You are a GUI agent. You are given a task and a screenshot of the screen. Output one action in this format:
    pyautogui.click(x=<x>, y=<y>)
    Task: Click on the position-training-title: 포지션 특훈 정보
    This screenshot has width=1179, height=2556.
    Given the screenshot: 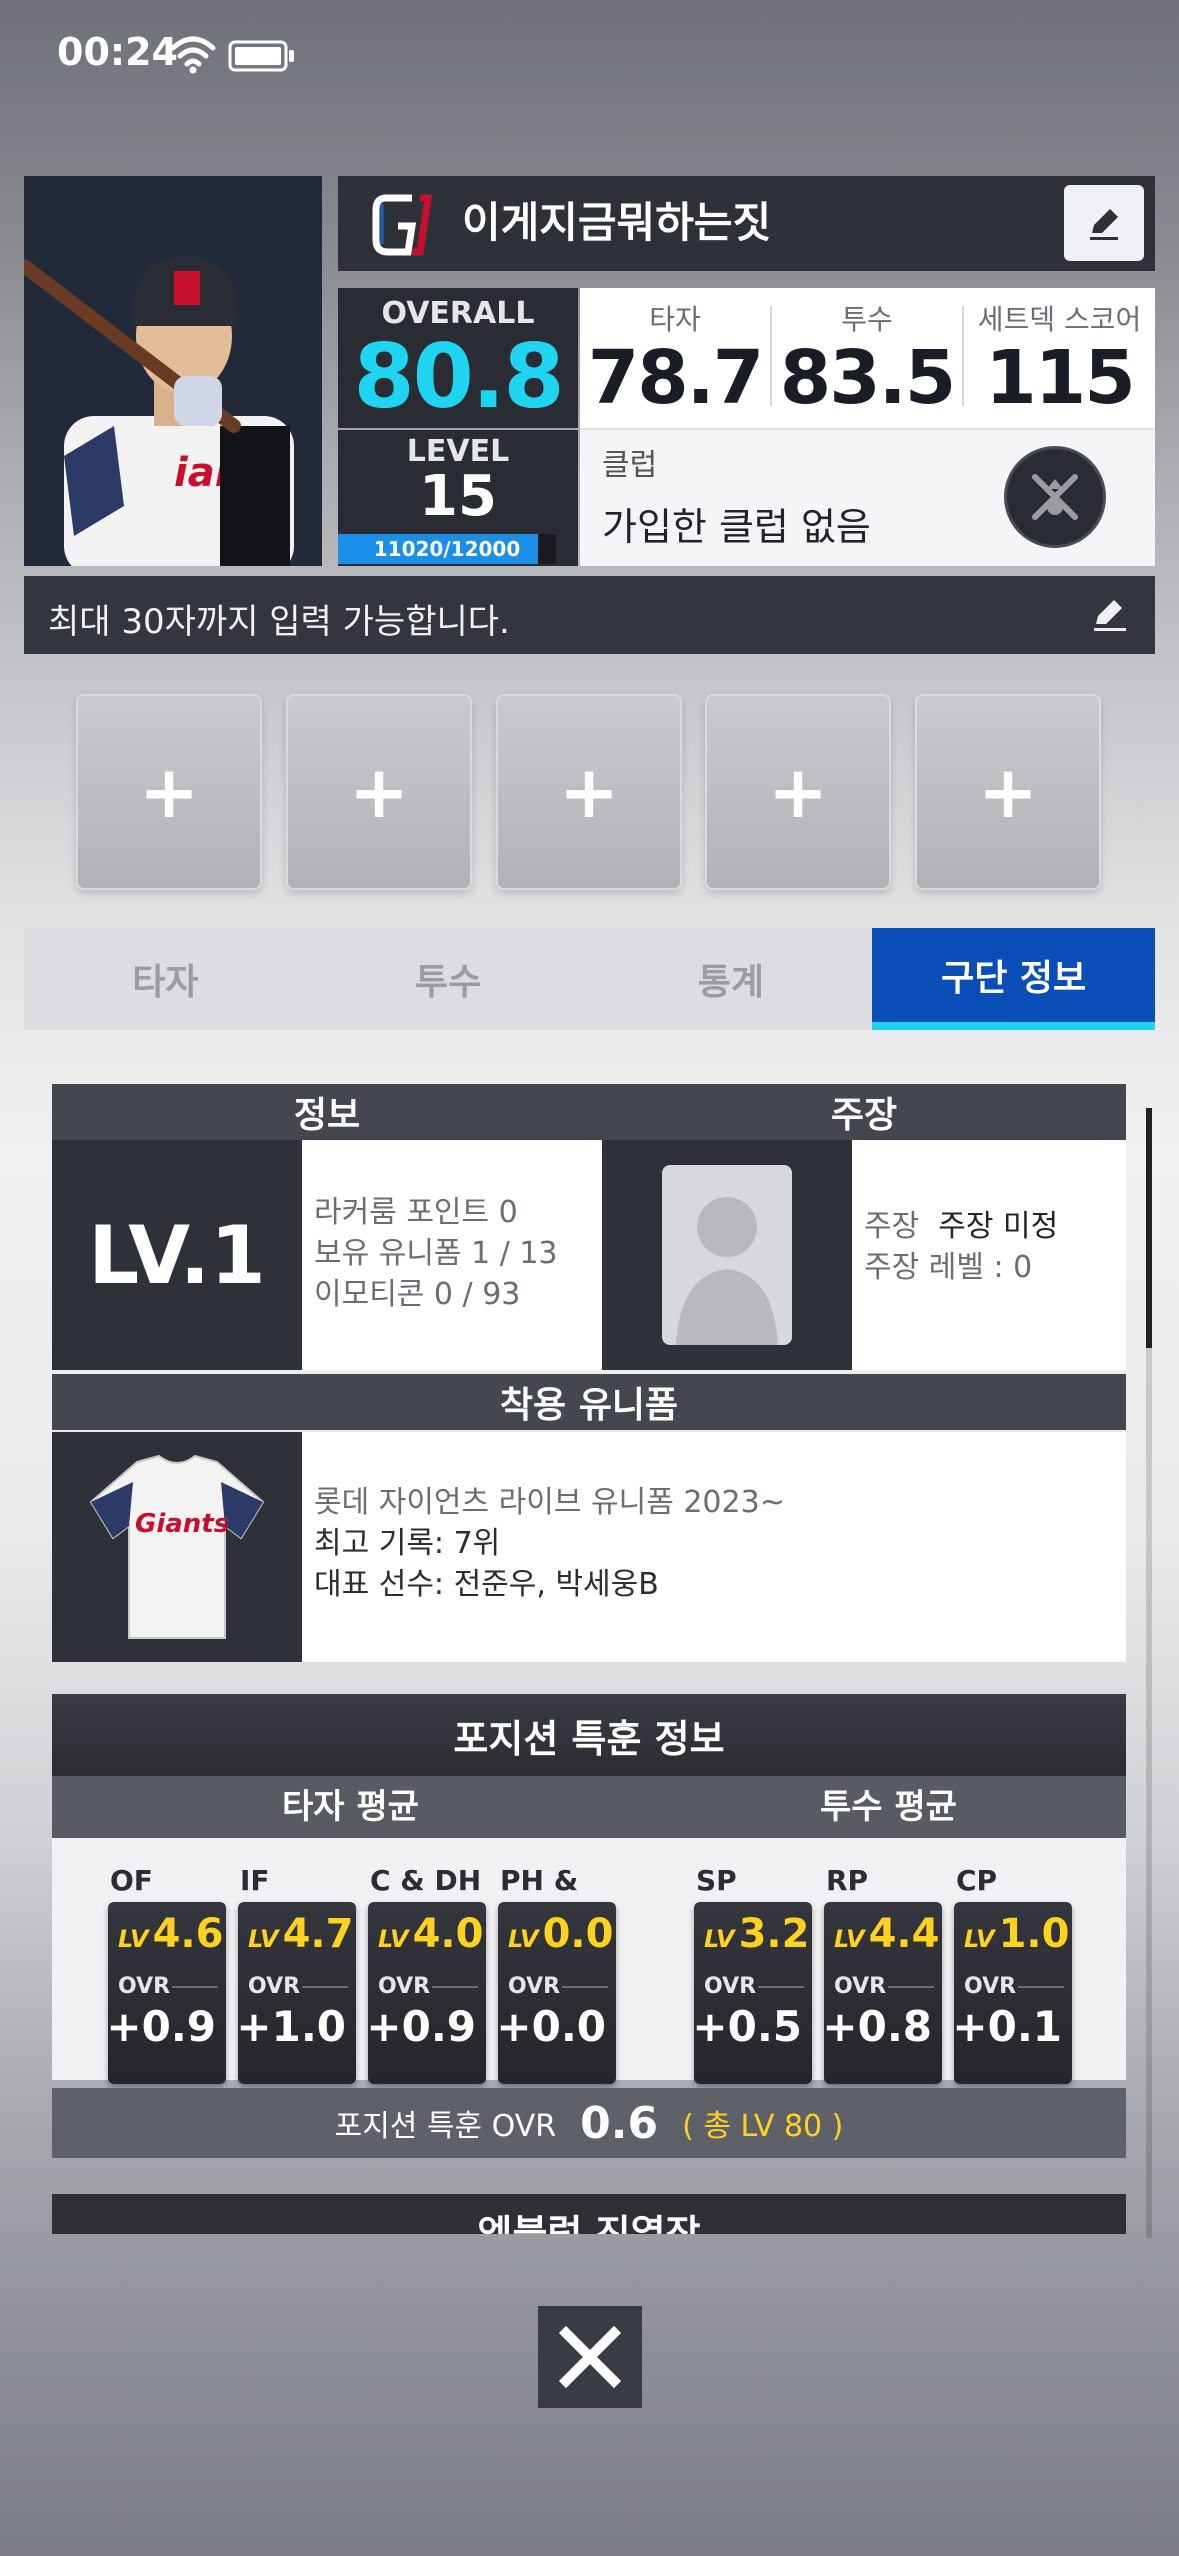 What is the action you would take?
    pyautogui.click(x=589, y=1735)
    